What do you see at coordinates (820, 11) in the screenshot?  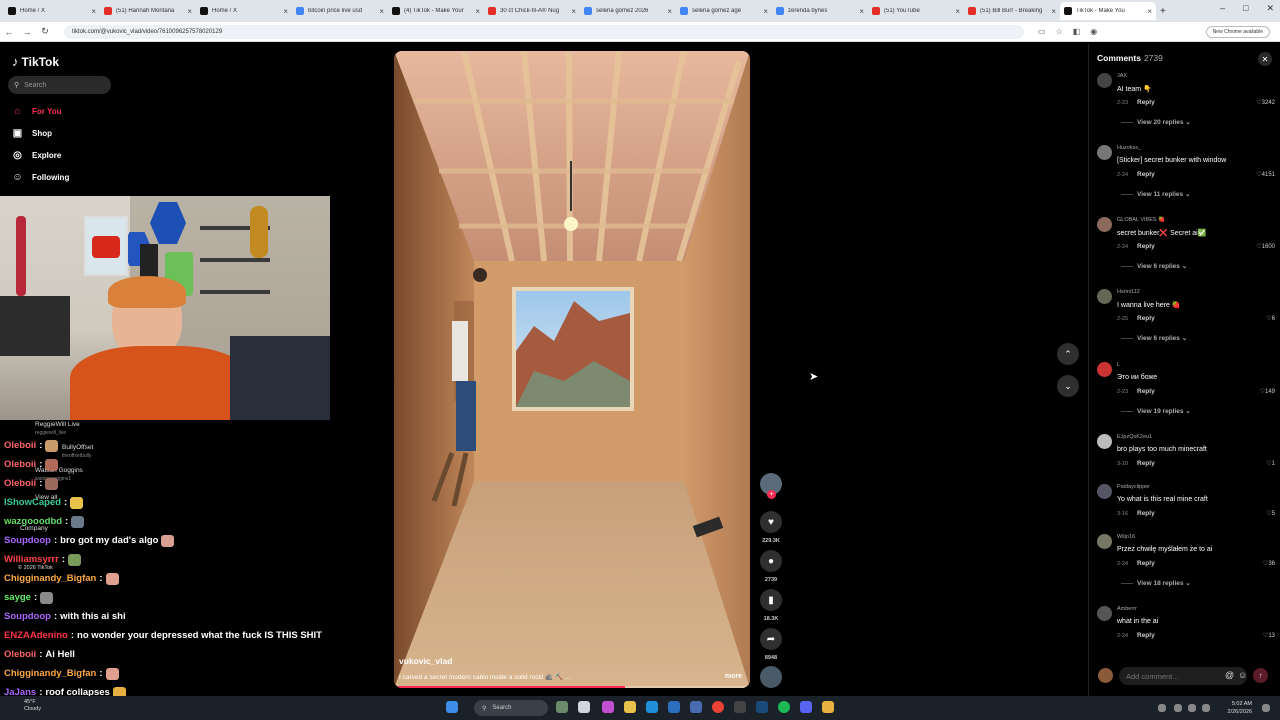 I see `browser-tab: zerenda bynes ×` at bounding box center [820, 11].